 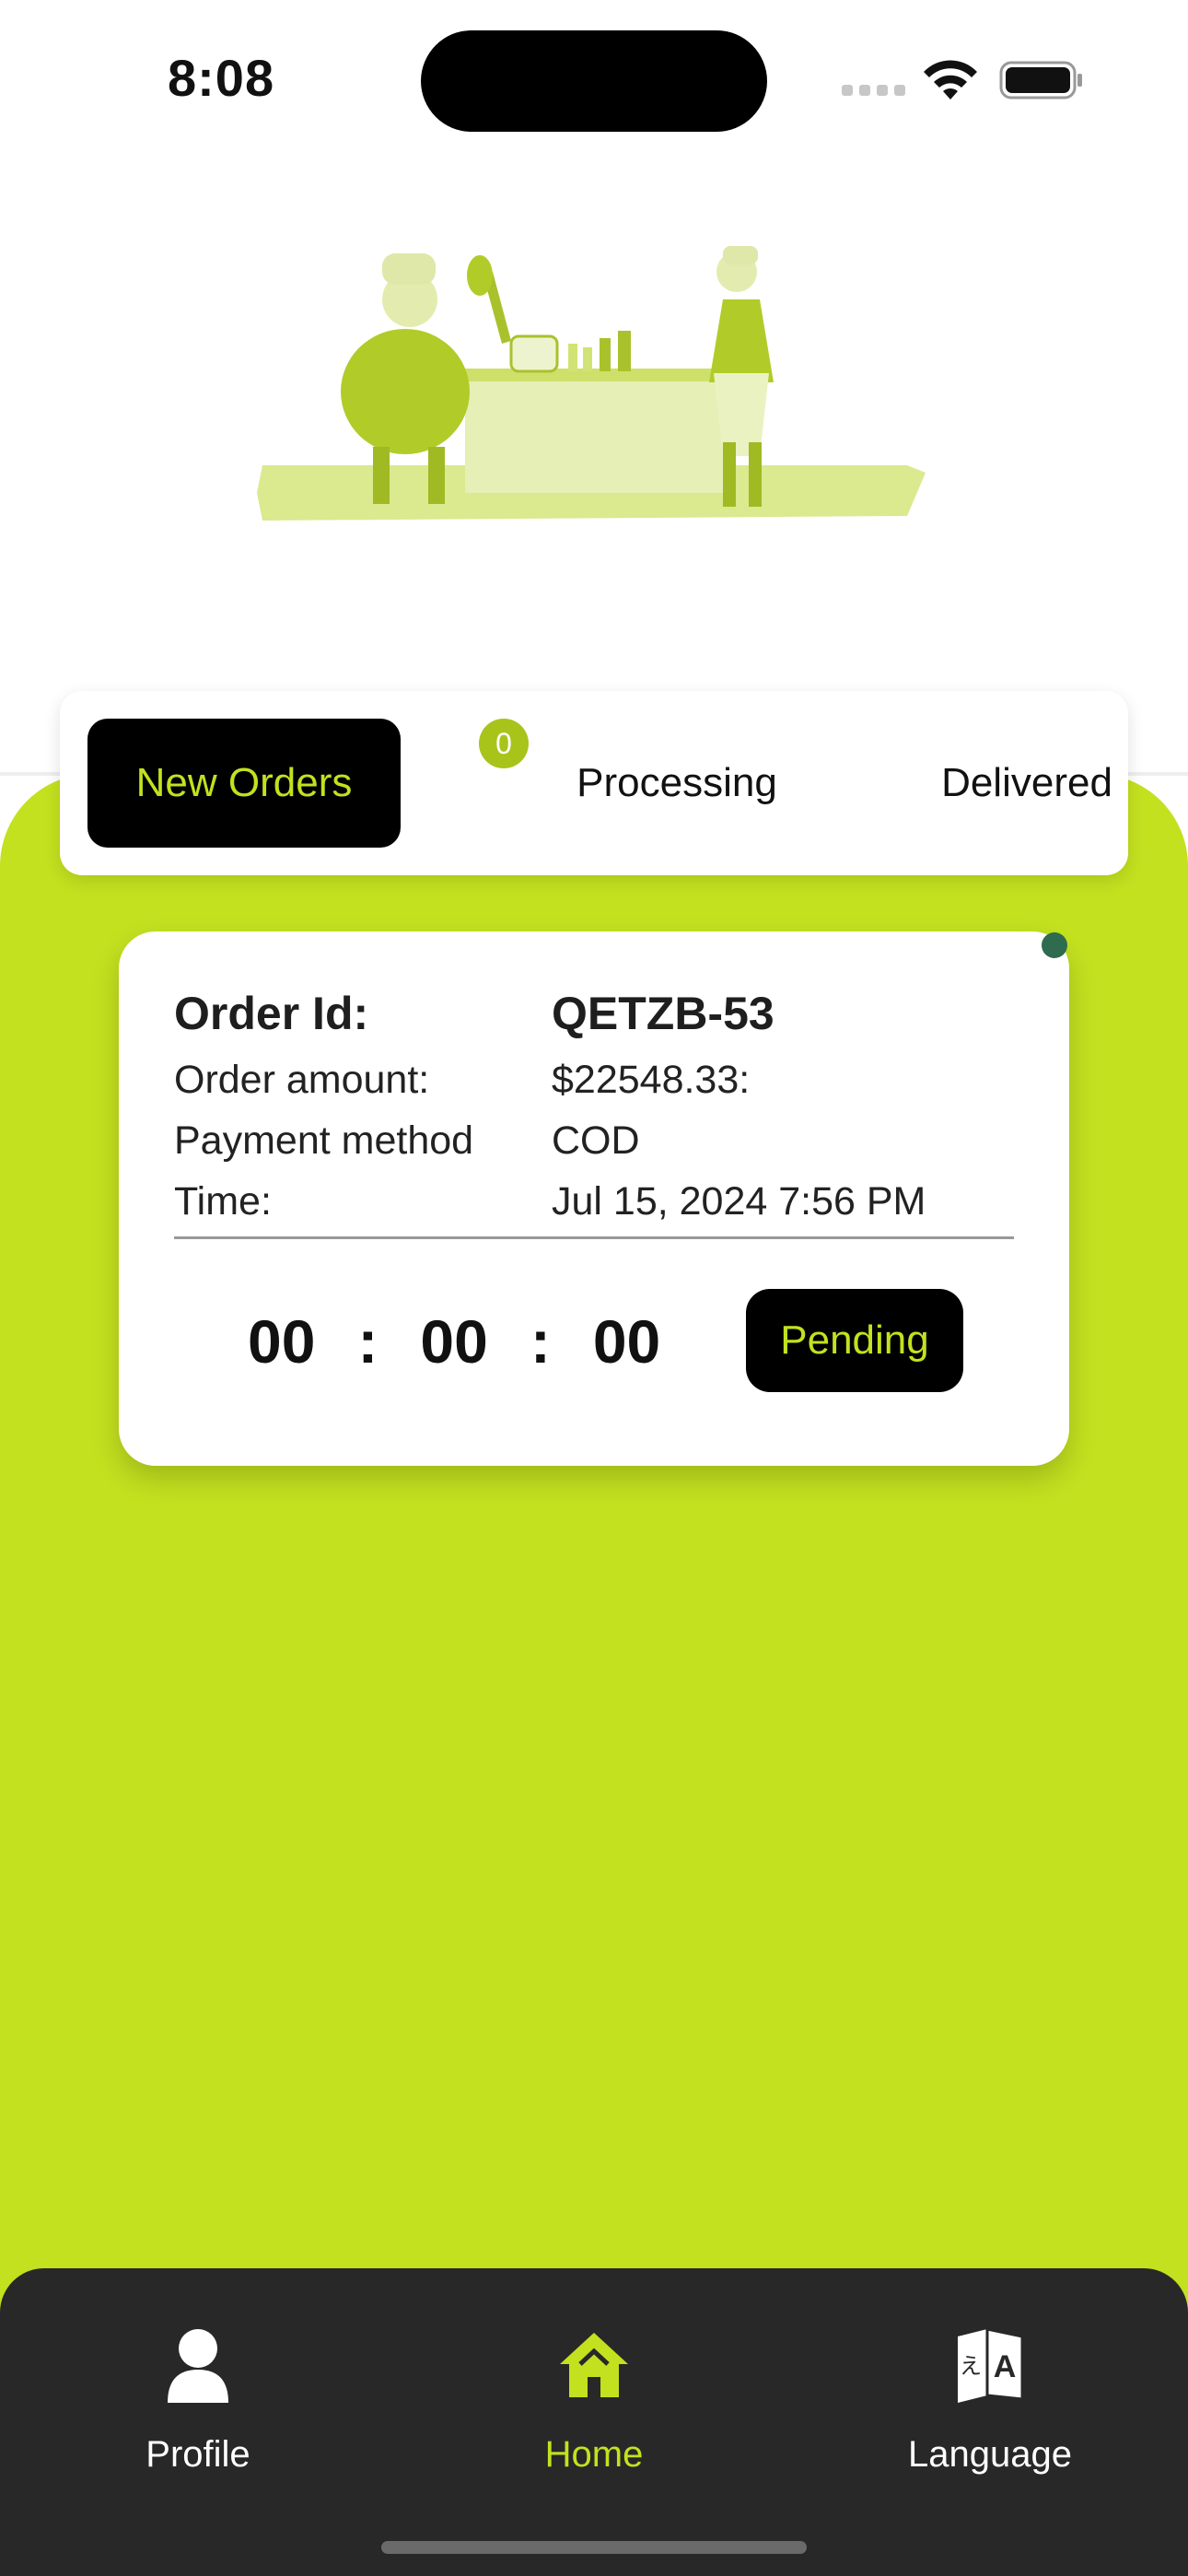 I want to click on home-indicator, so click(x=594, y=2547).